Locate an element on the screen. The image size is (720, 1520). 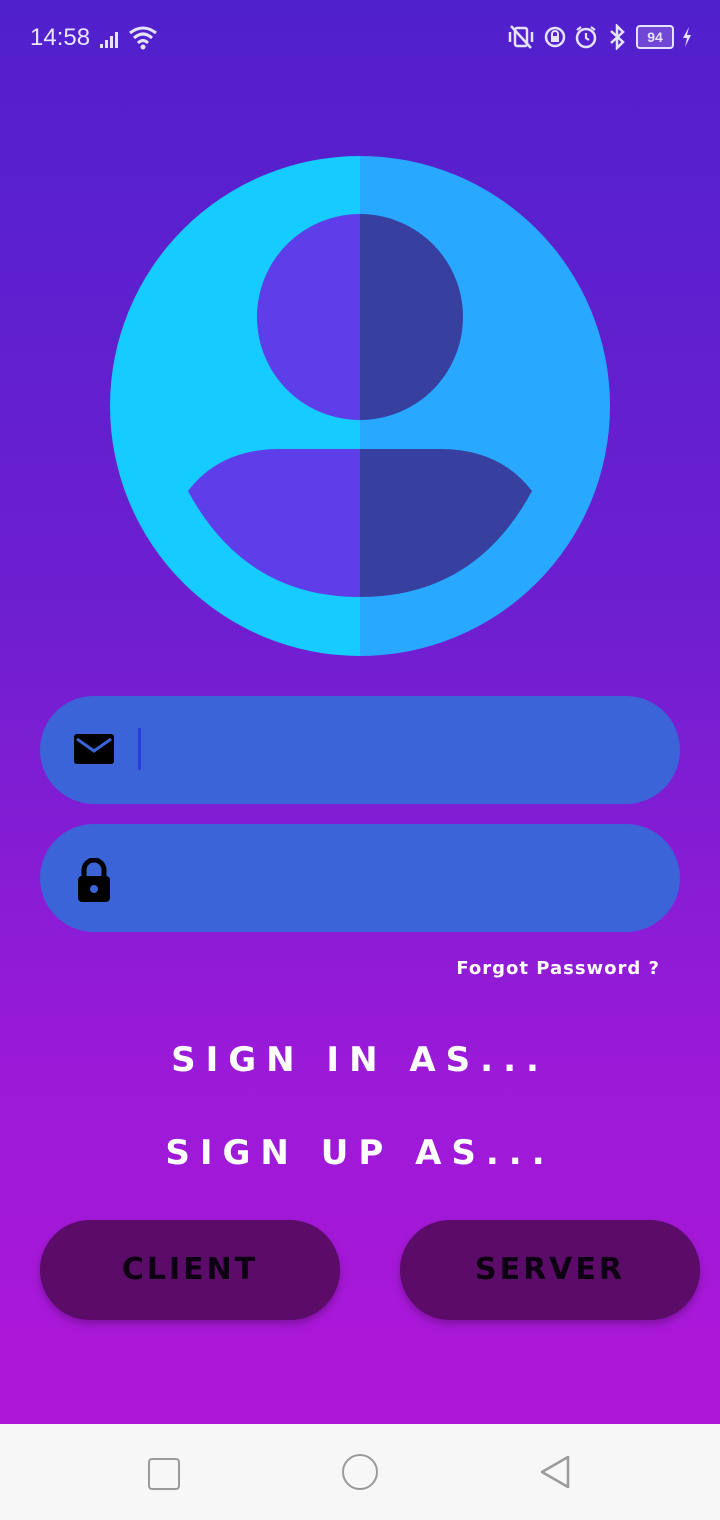
server-button: SERVER is located at coordinates (550, 1270).